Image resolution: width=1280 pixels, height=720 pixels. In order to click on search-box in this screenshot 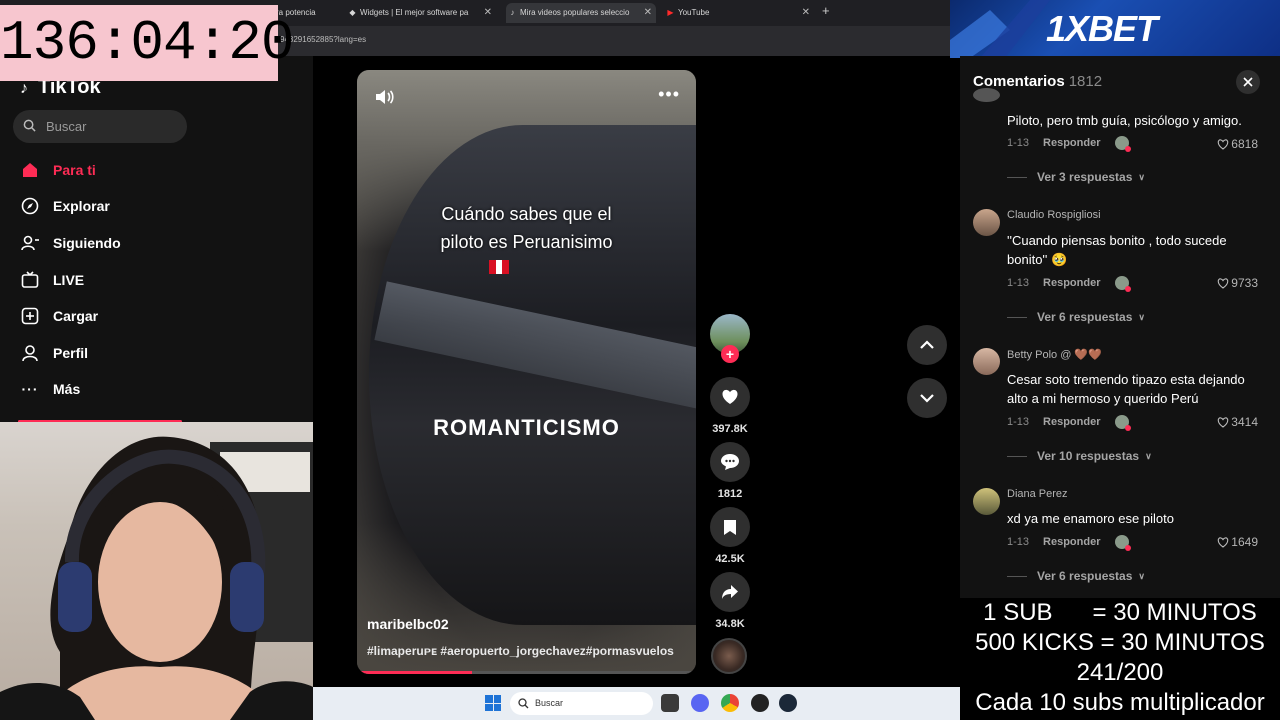, I will do `click(100, 126)`.